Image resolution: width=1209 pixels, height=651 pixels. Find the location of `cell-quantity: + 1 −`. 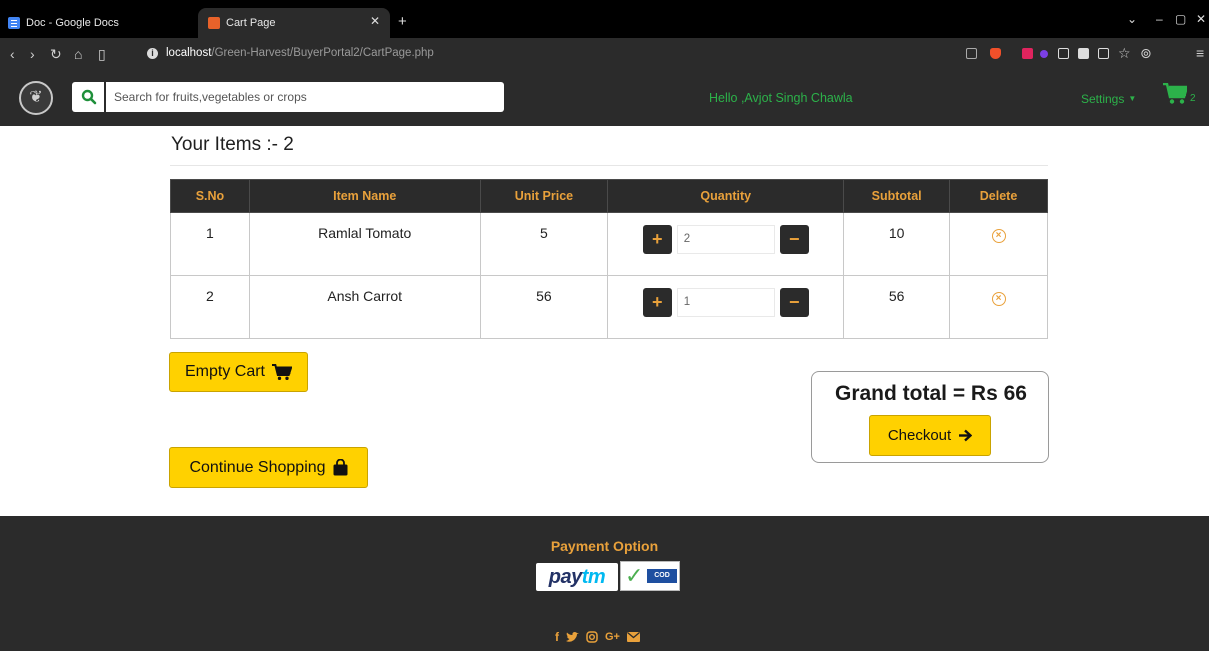

cell-quantity: + 1 − is located at coordinates (726, 307).